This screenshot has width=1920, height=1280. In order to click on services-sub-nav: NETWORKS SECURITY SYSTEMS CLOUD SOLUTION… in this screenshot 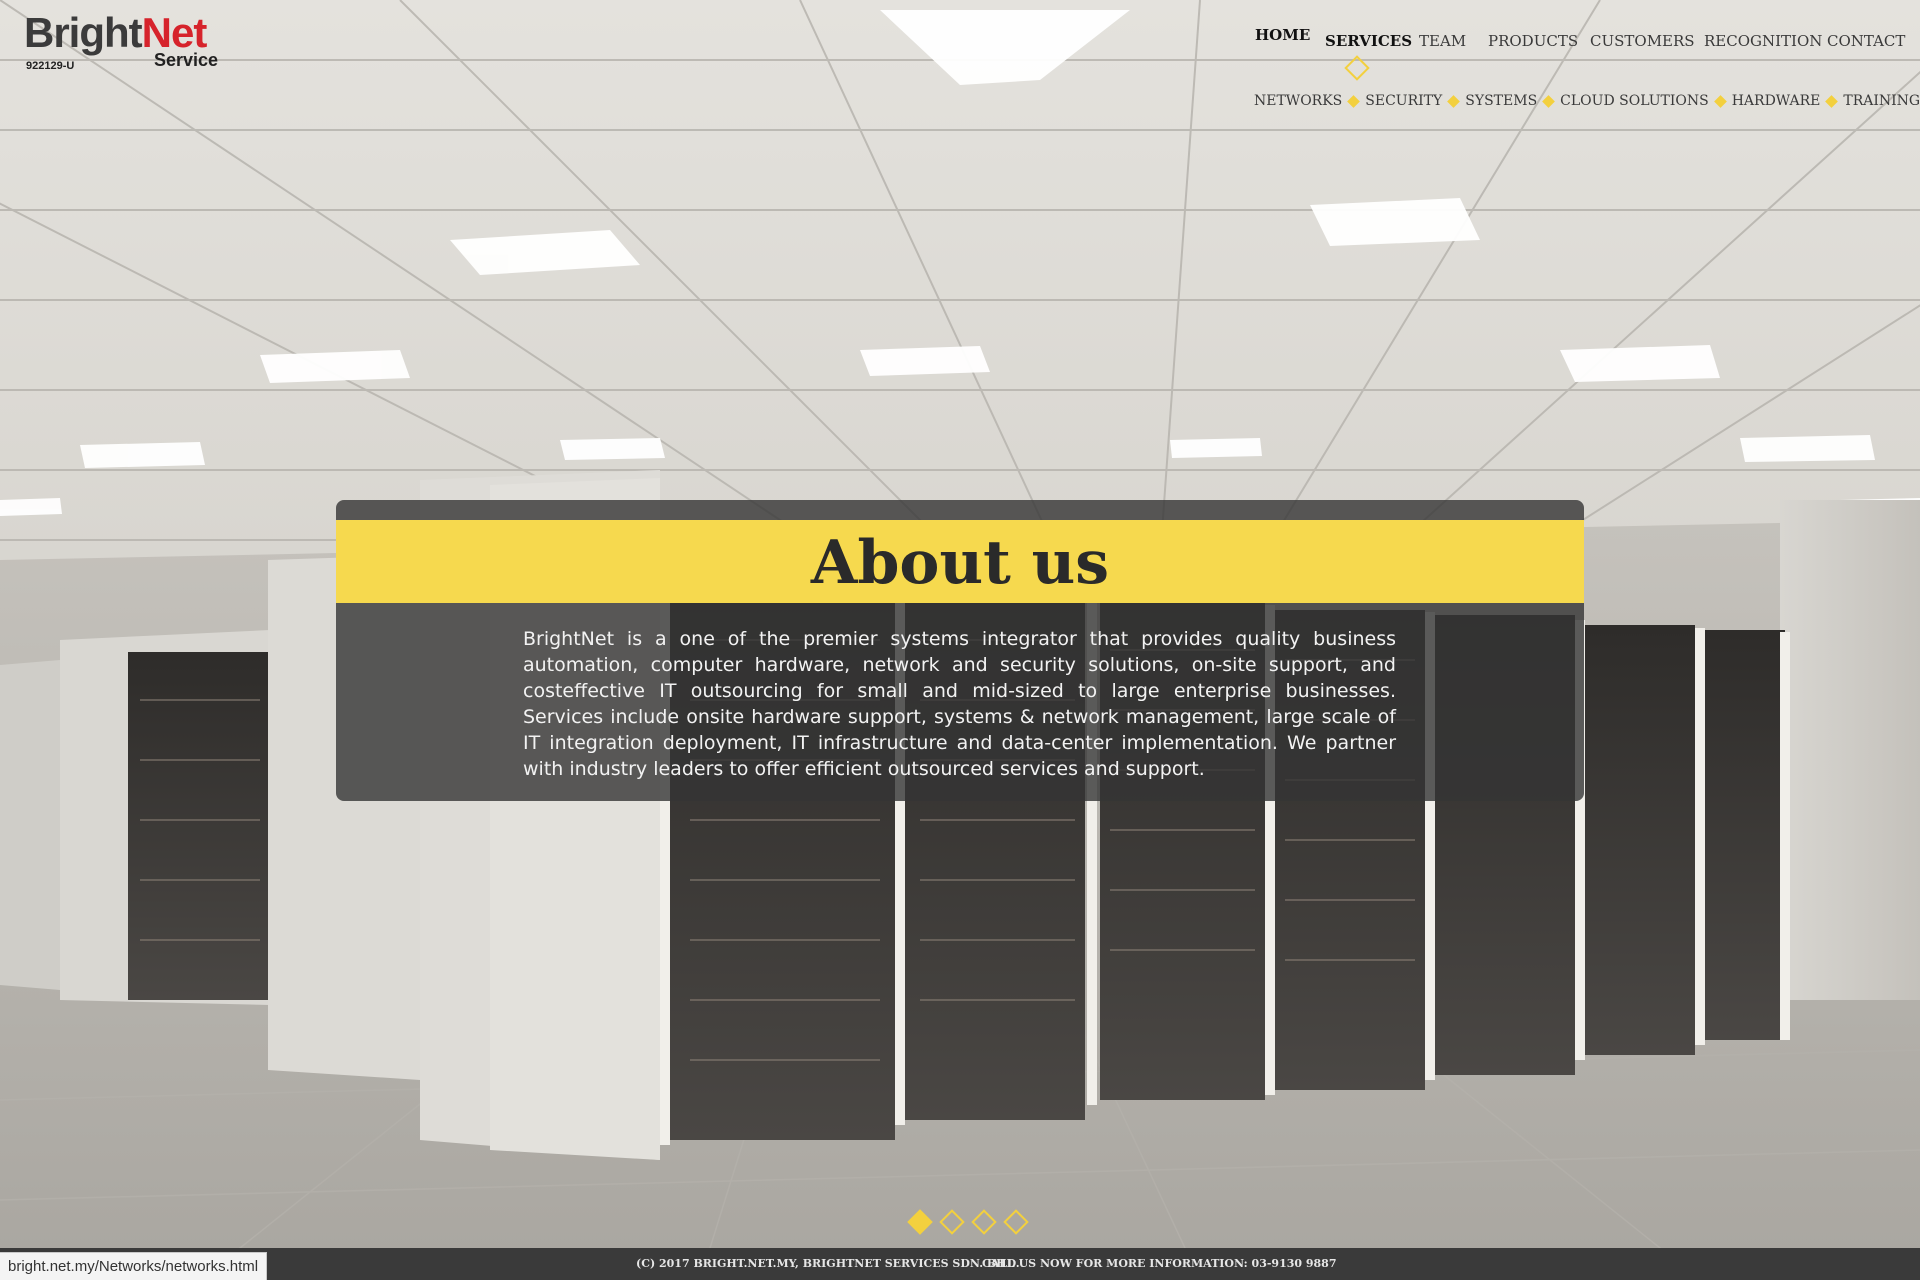, I will do `click(1587, 101)`.